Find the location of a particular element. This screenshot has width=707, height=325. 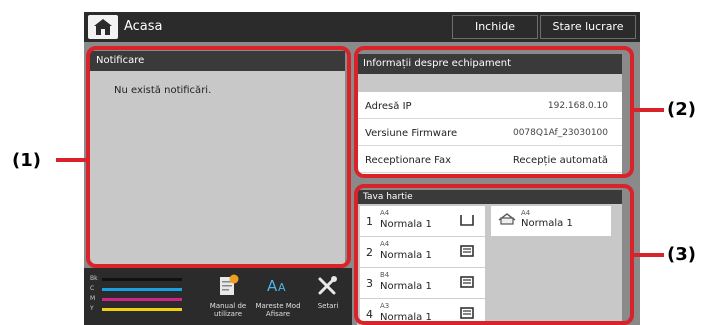

toner-row-m: M is located at coordinates (139, 299).